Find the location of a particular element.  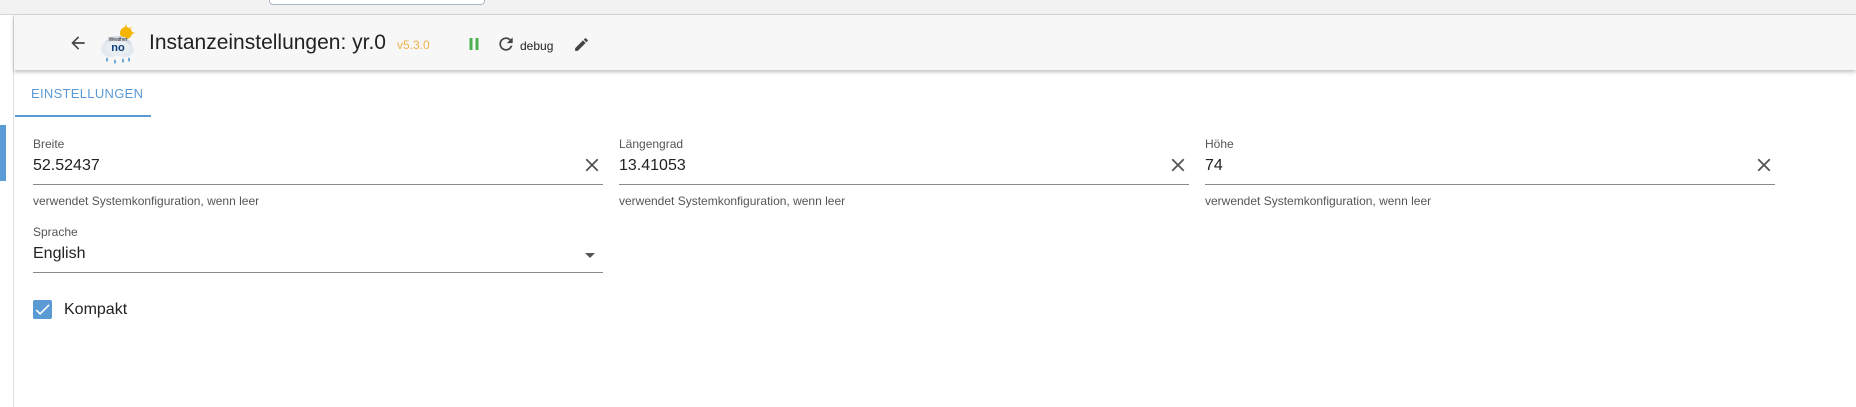

tab-einstellungen: EINSTELLUNGEN is located at coordinates (83, 94).